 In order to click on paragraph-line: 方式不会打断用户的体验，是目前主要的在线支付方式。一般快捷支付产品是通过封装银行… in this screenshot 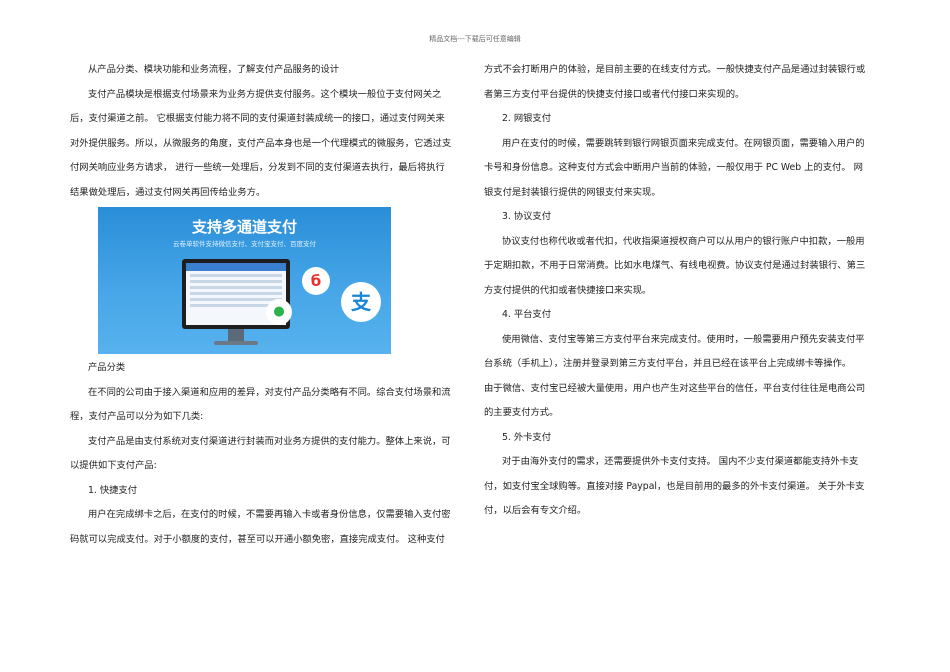, I will do `click(675, 69)`.